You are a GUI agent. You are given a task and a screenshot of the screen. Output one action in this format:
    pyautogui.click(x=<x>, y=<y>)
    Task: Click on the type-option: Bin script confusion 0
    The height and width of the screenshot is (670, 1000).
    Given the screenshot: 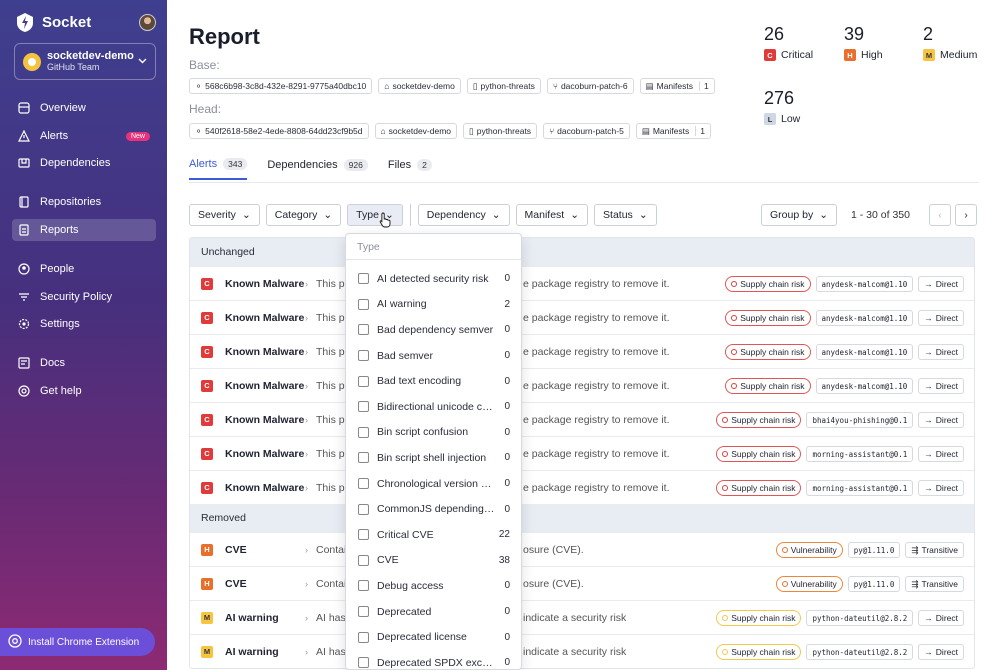 What is the action you would take?
    pyautogui.click(x=433, y=433)
    